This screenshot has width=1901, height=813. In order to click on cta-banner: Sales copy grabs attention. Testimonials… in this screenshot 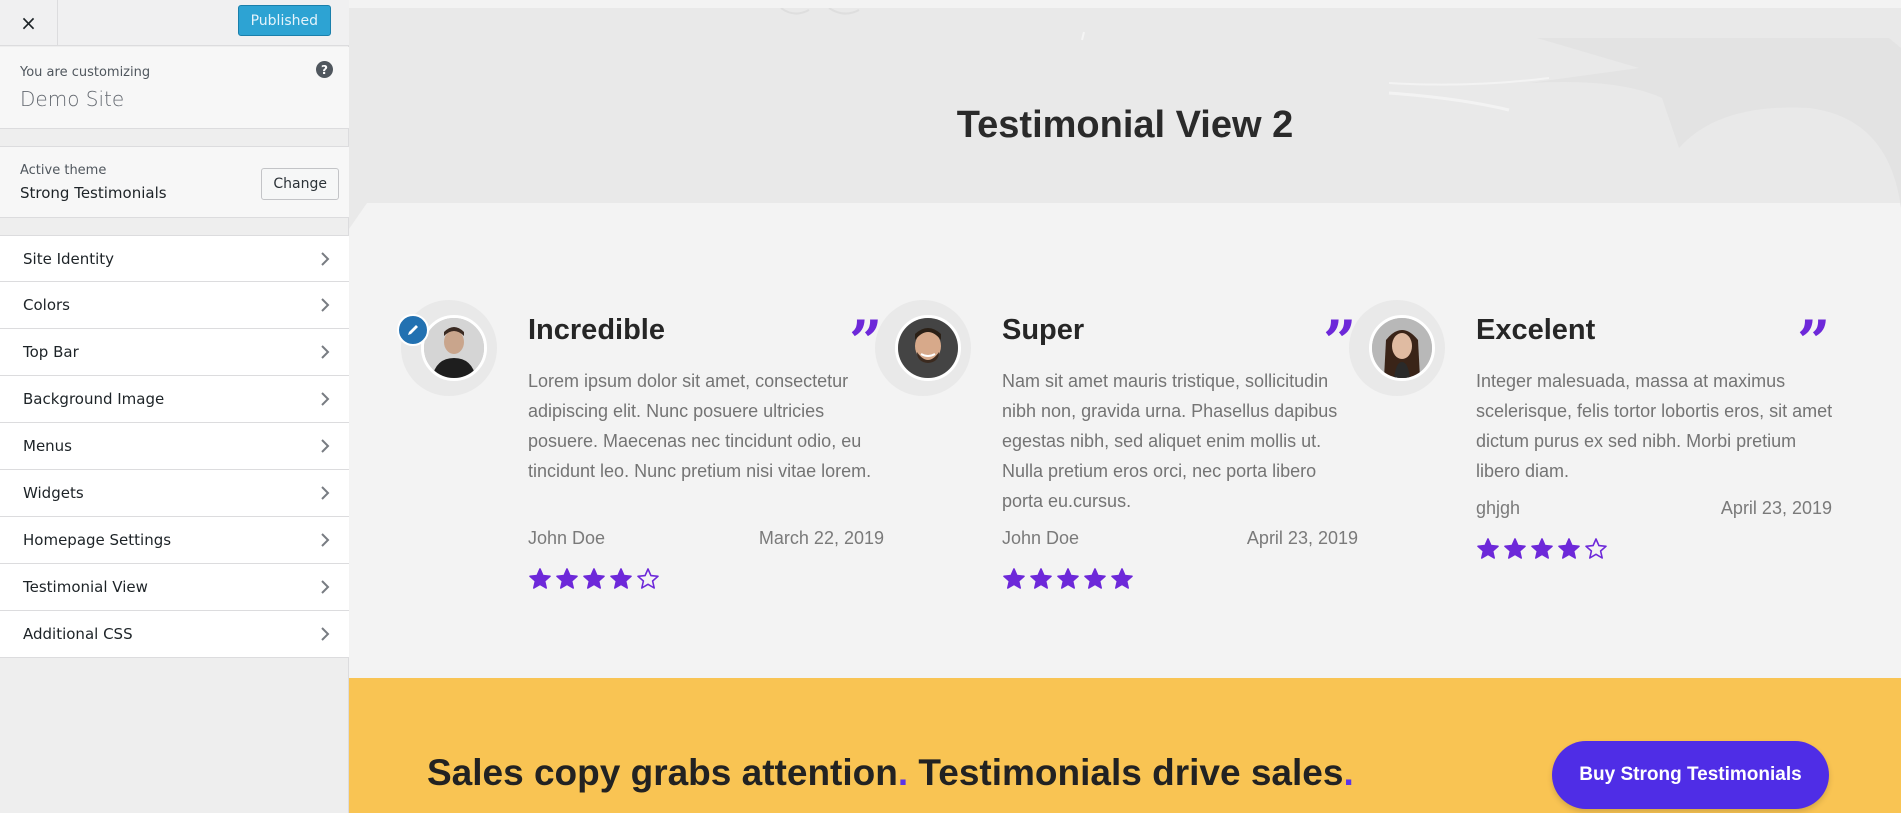, I will do `click(1125, 745)`.